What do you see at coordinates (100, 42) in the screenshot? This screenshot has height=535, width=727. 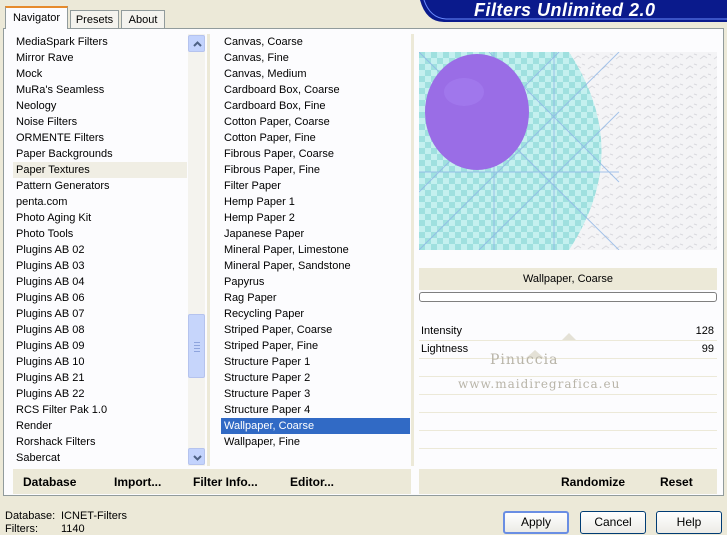 I see `category-item: MediaSpark Filters` at bounding box center [100, 42].